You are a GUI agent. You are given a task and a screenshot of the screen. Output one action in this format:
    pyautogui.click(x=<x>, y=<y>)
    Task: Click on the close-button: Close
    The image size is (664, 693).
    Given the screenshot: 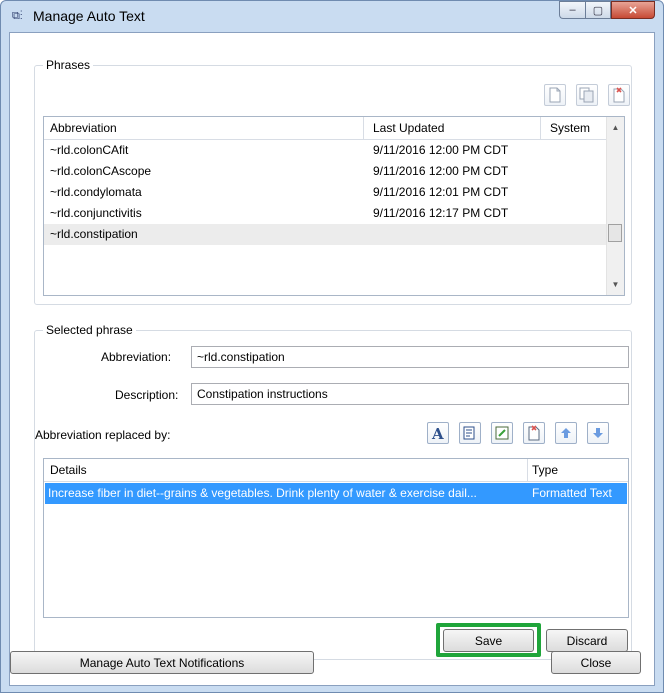 What is the action you would take?
    pyautogui.click(x=596, y=662)
    